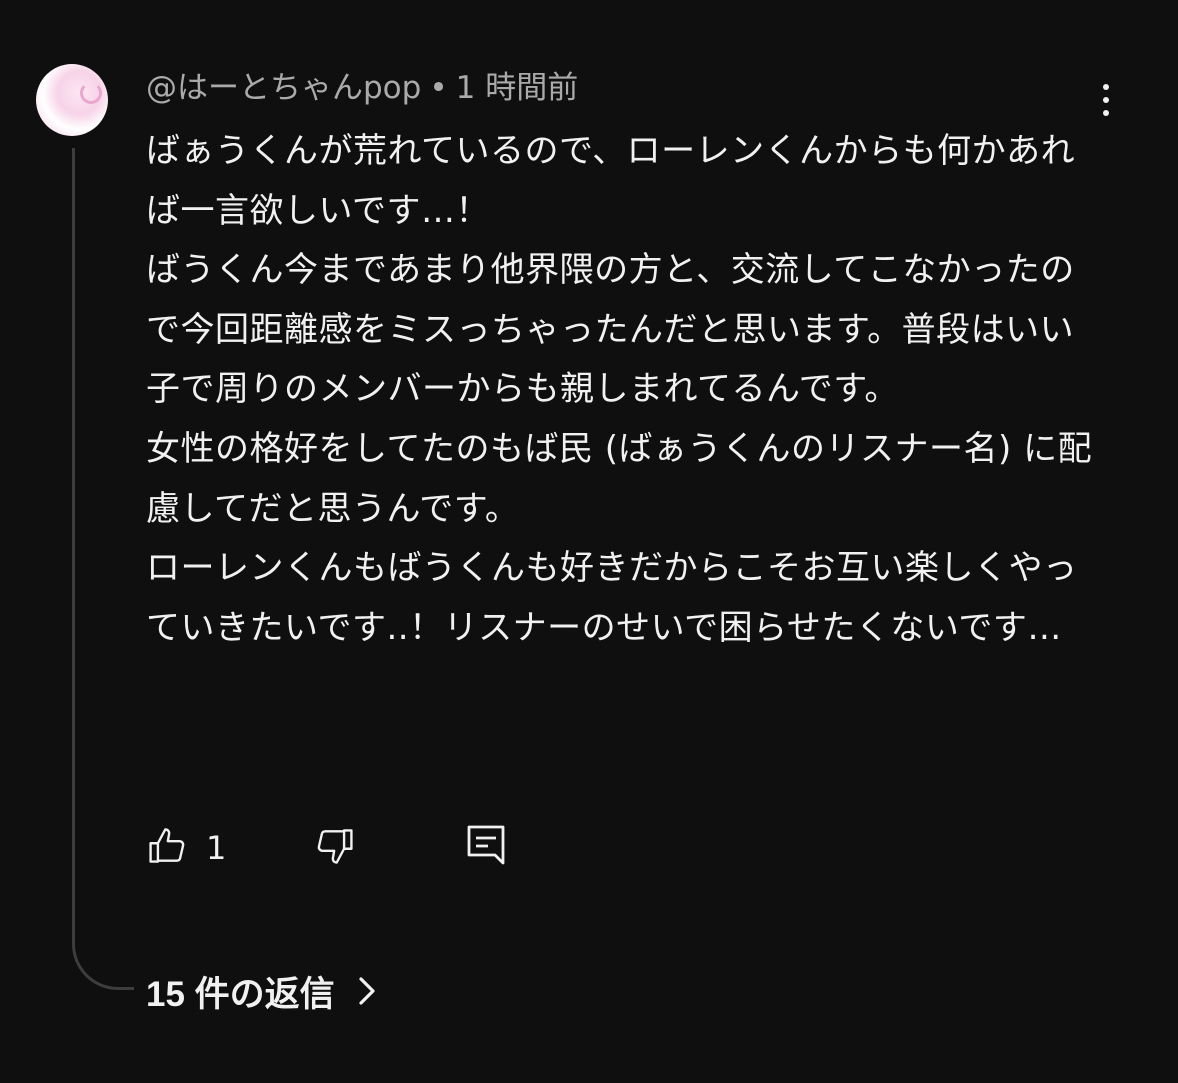  Describe the element at coordinates (283, 88) in the screenshot. I see `author-handle: @はーとちゃんpop` at that location.